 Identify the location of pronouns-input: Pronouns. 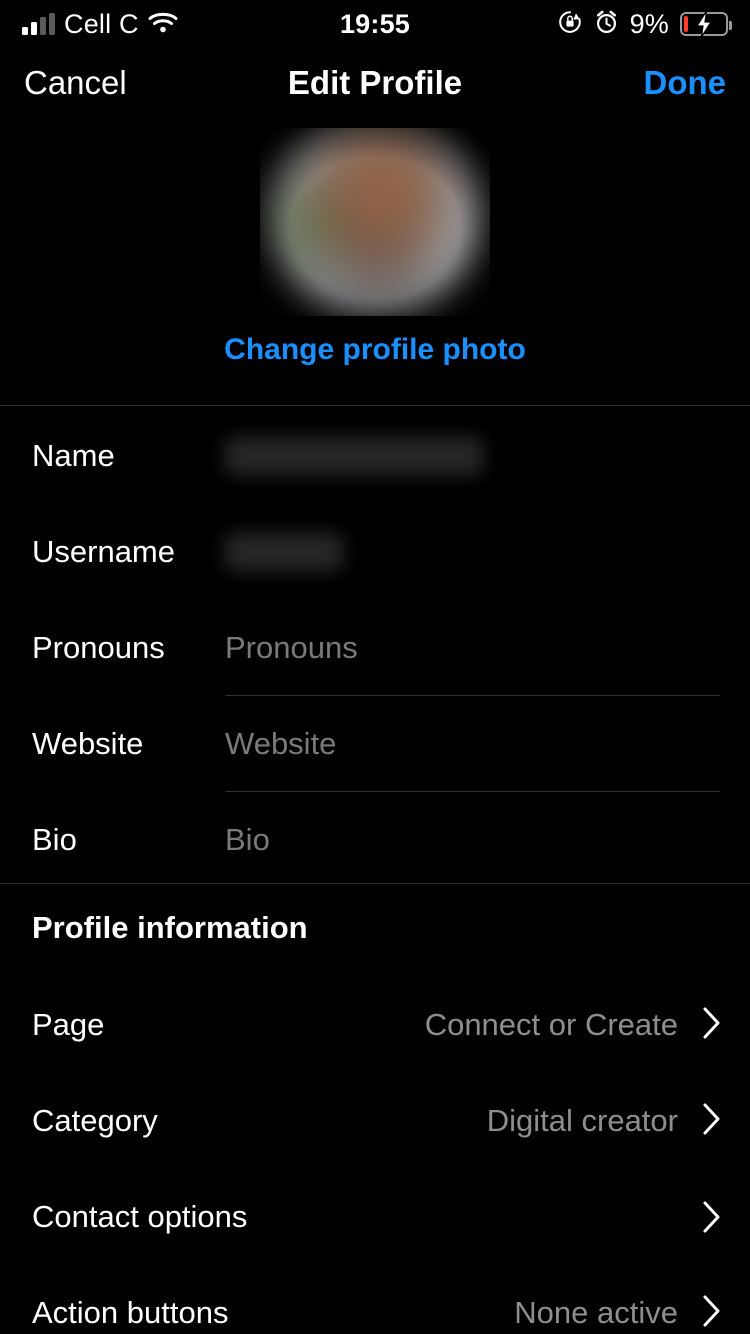
(487, 648).